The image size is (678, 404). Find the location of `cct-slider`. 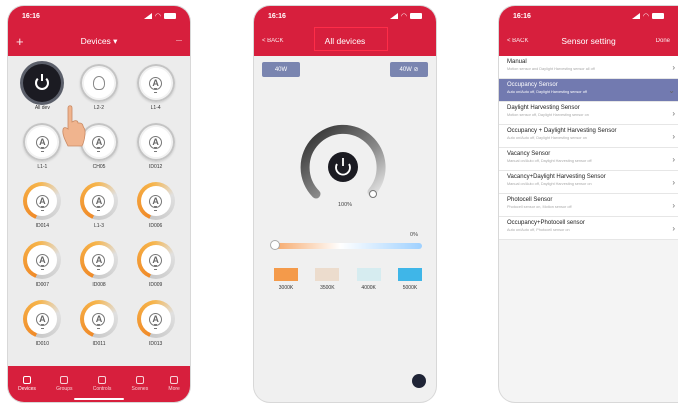

cct-slider is located at coordinates (348, 246).